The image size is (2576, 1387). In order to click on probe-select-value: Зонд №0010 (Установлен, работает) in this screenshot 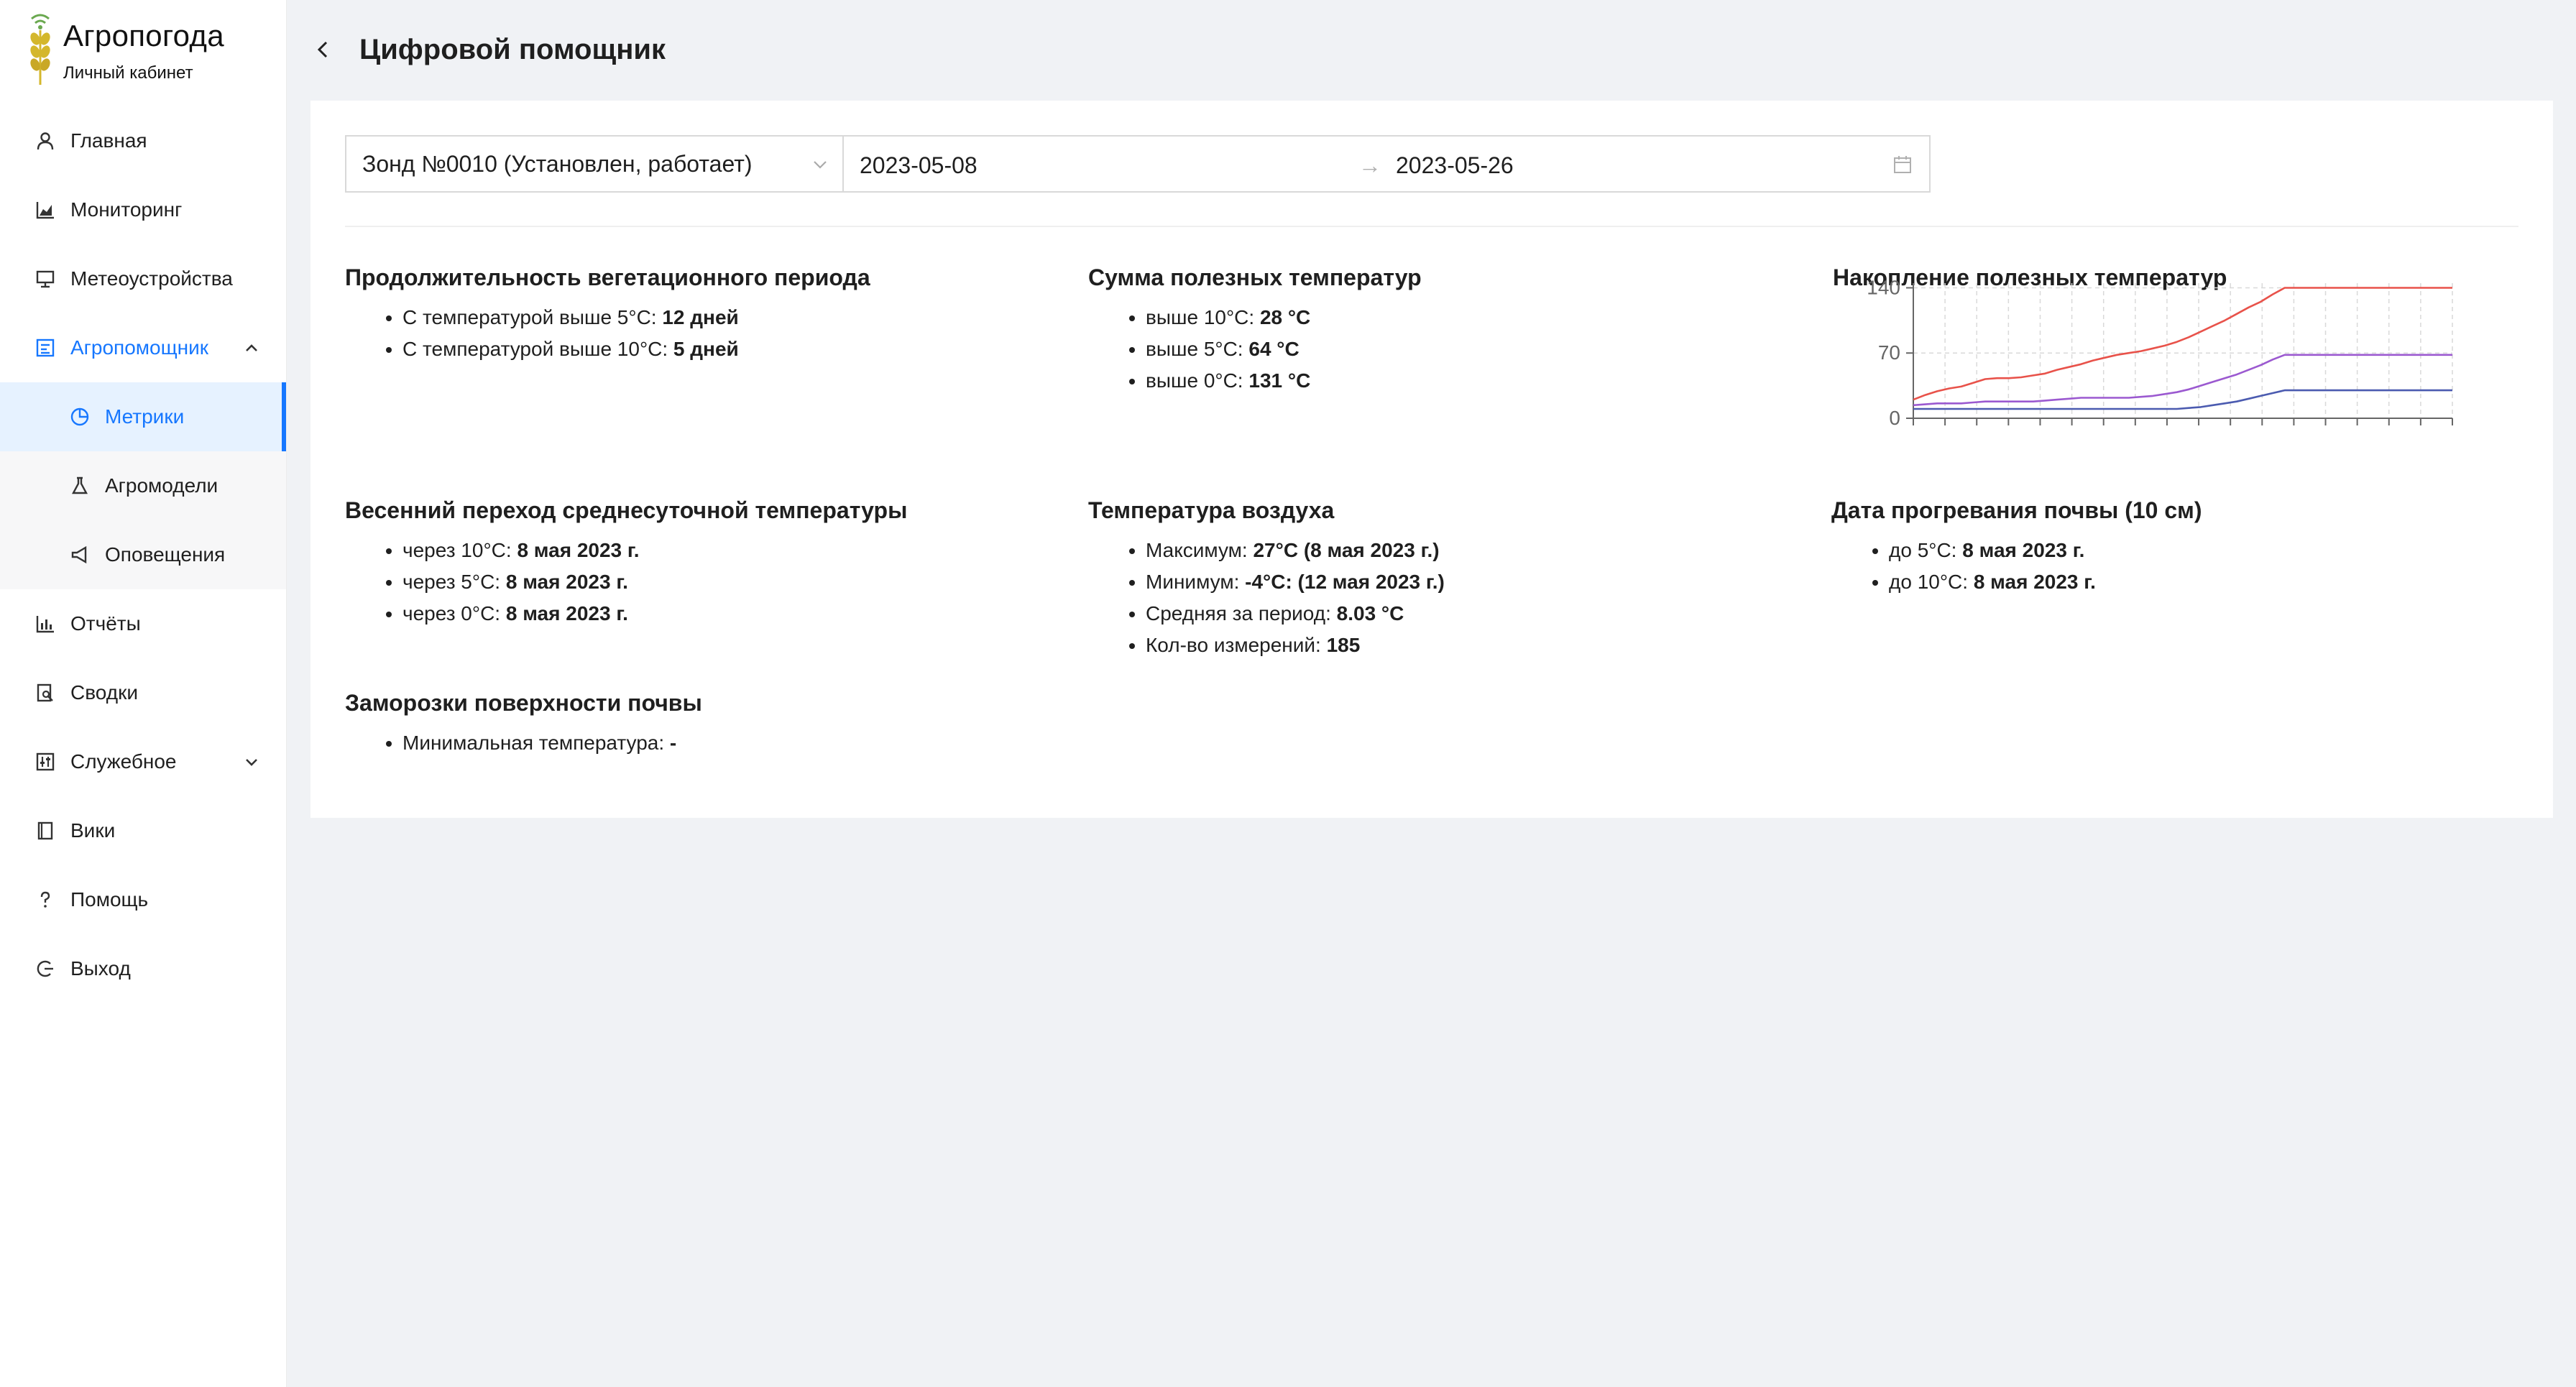, I will do `click(557, 164)`.